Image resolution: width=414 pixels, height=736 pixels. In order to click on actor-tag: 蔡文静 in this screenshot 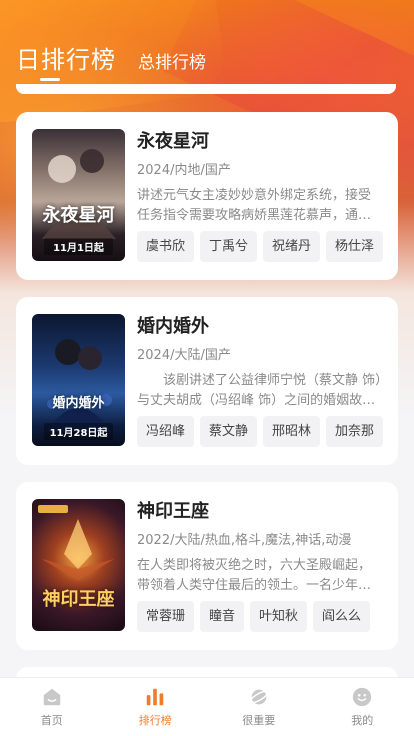, I will do `click(229, 431)`.